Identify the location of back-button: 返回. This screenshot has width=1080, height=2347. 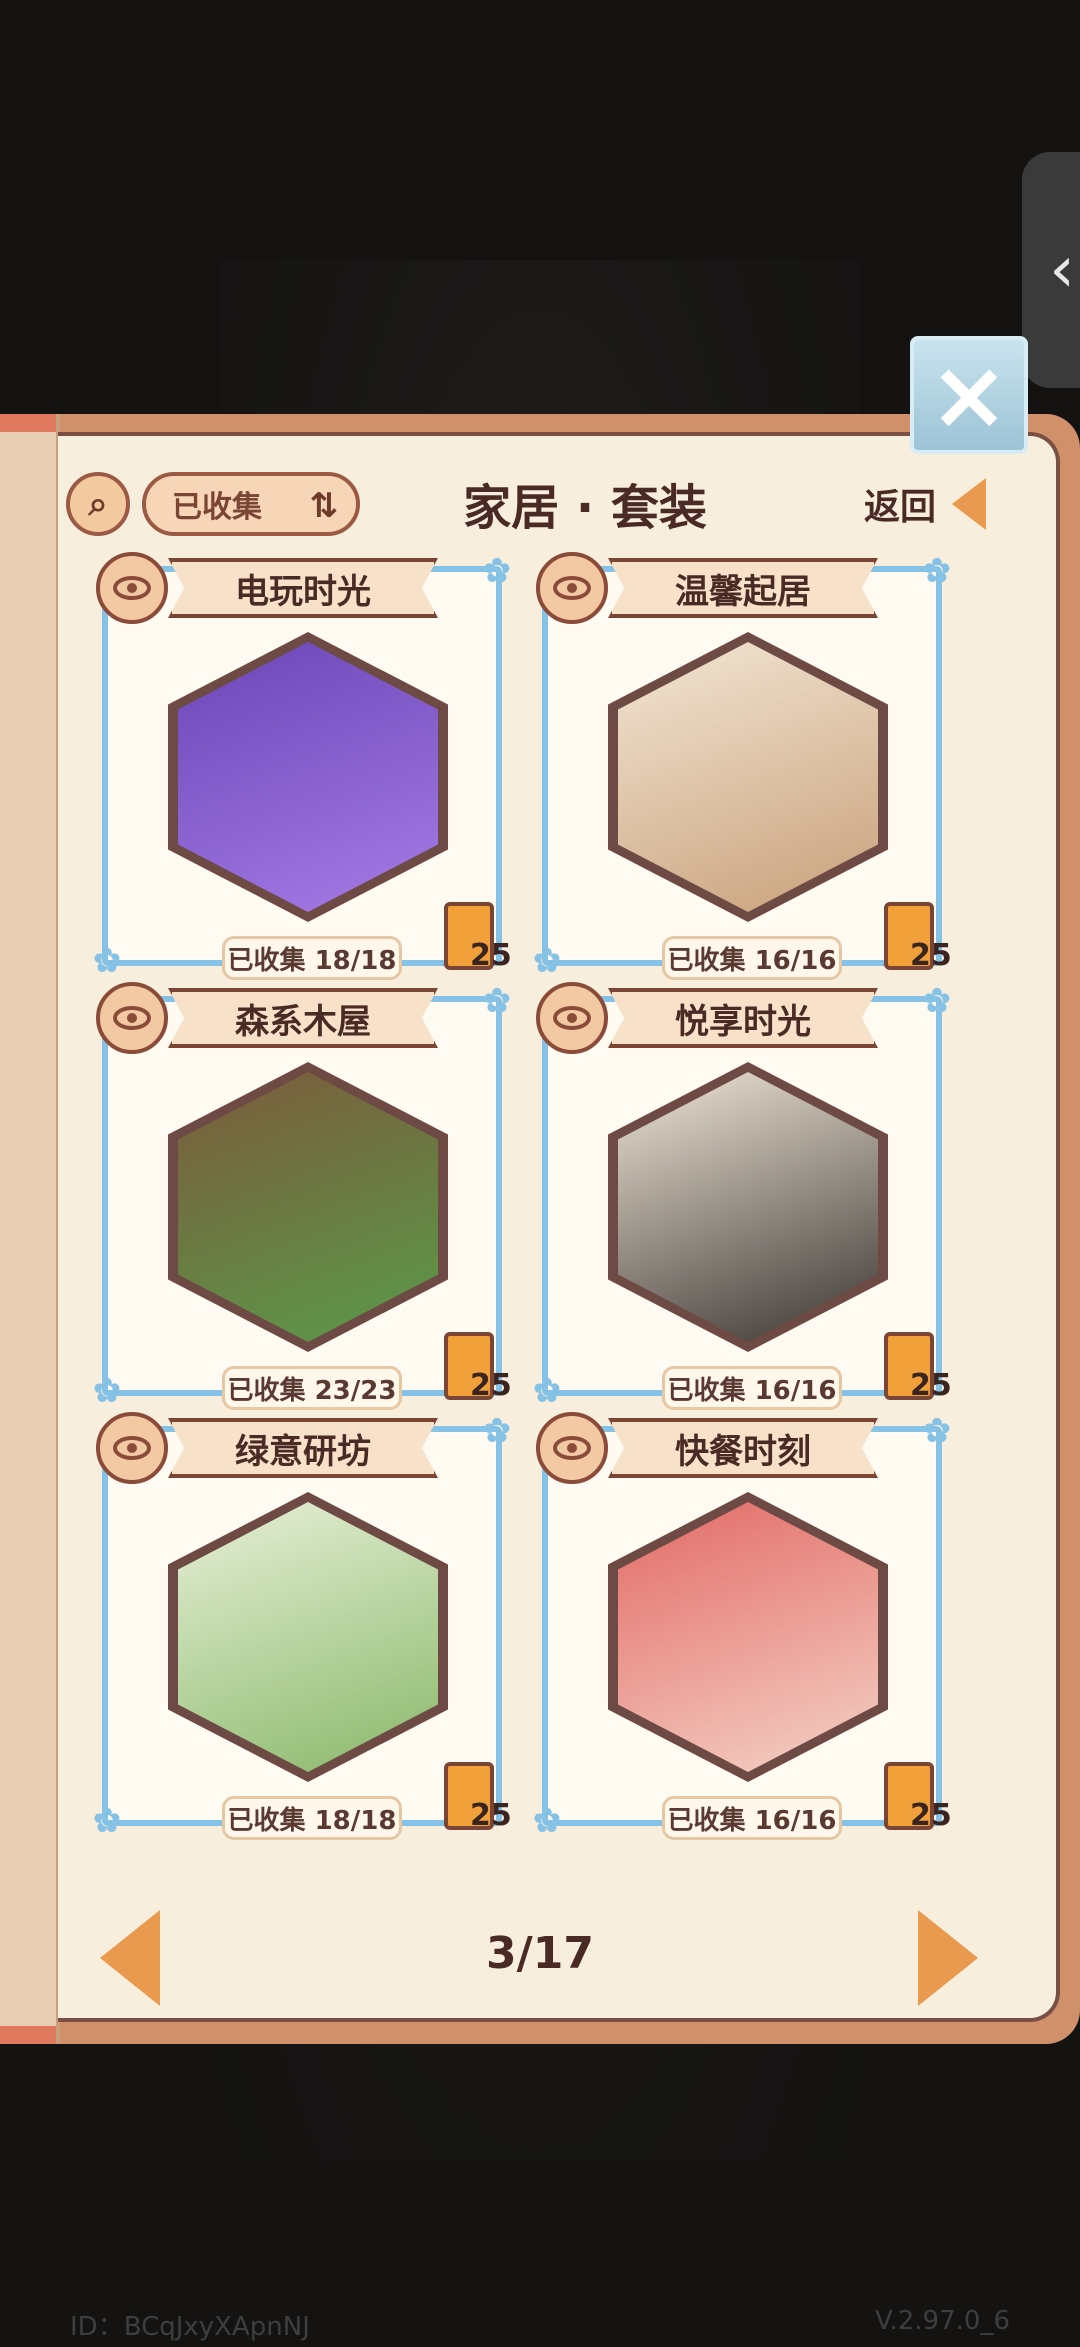
(939, 504).